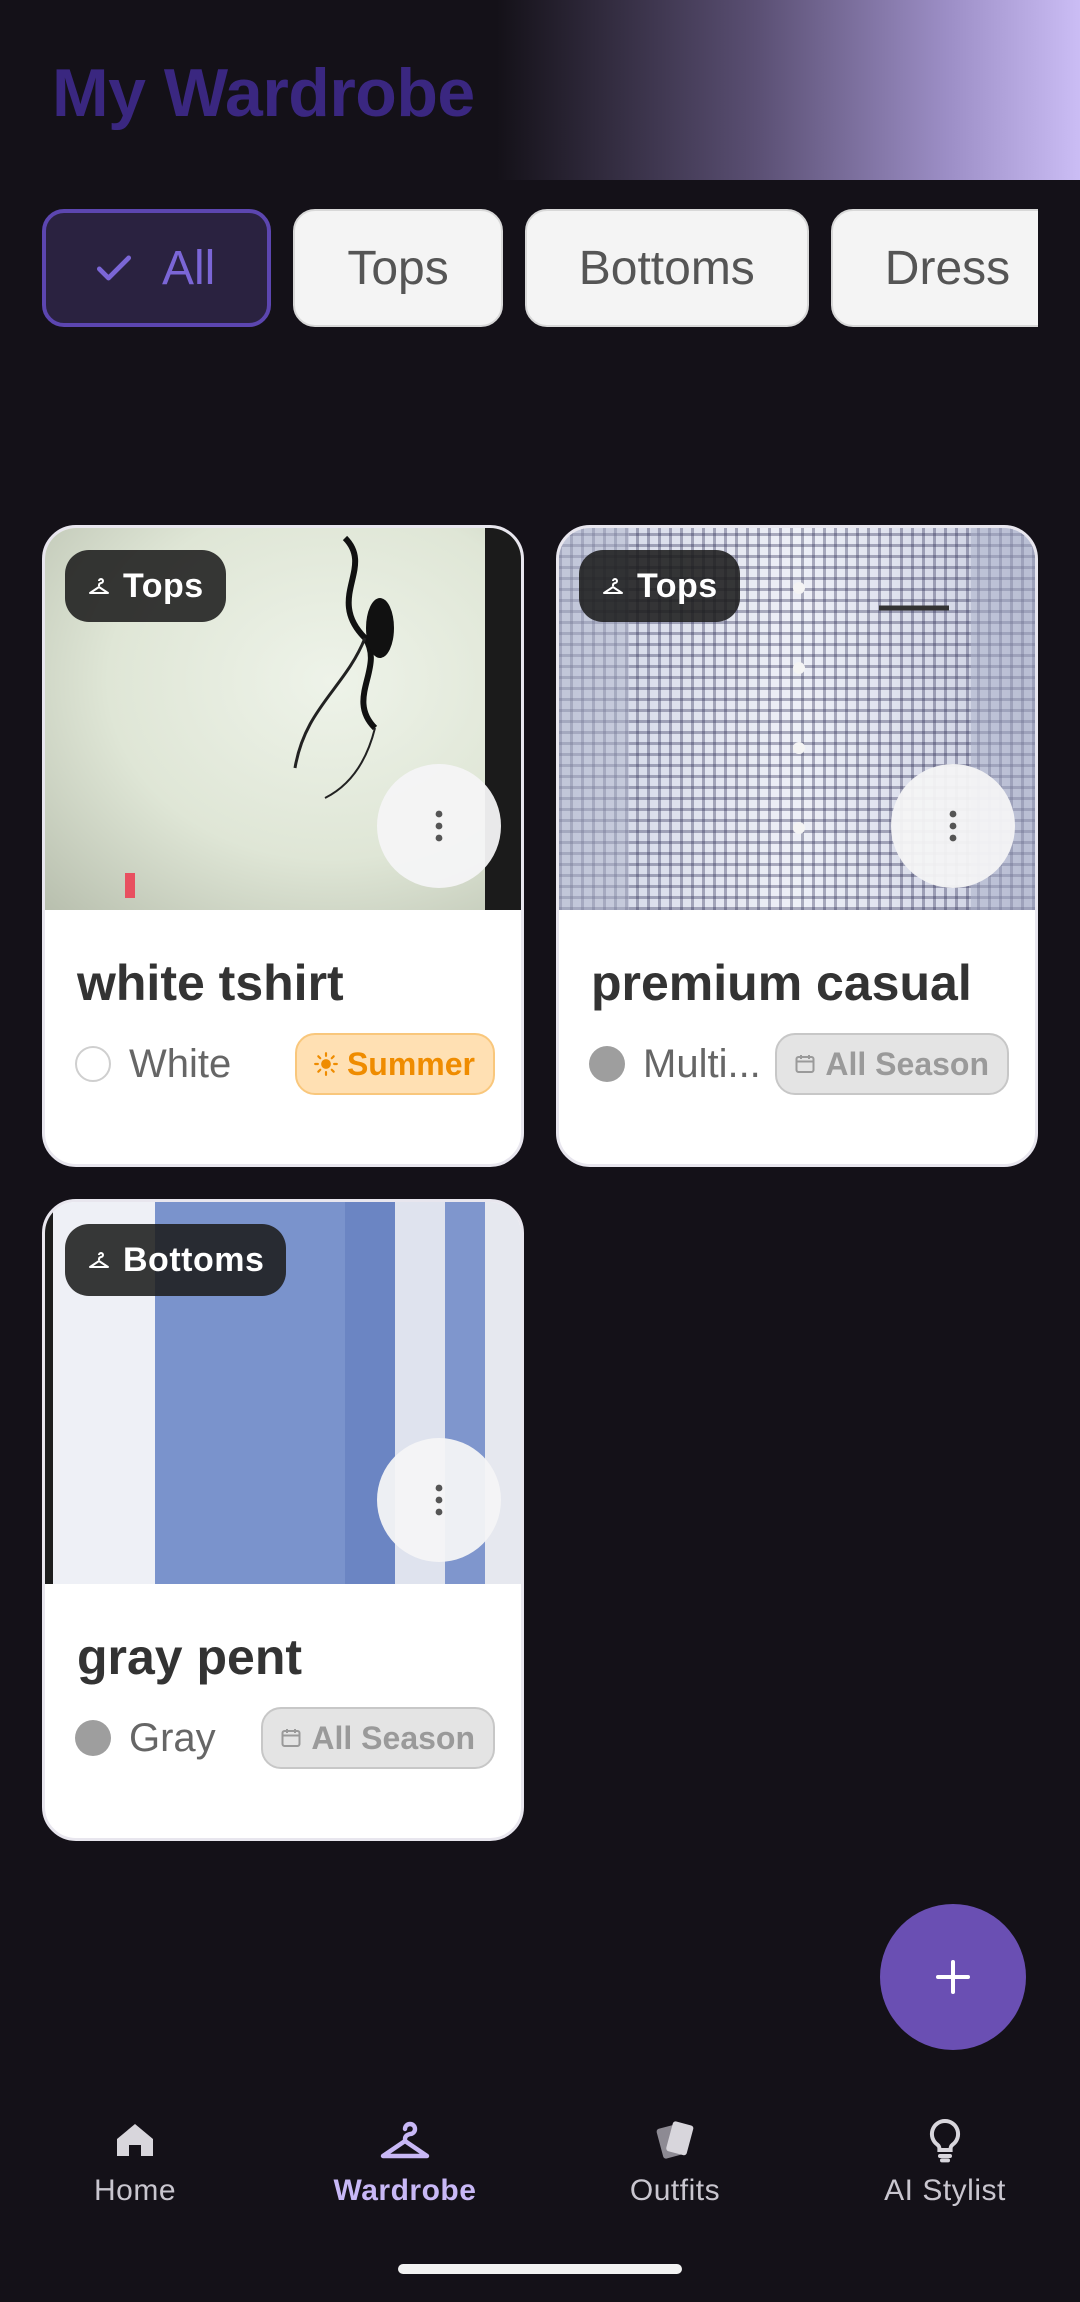 The width and height of the screenshot is (1080, 2302). What do you see at coordinates (194, 1259) in the screenshot?
I see `category-tag-label: Bottoms` at bounding box center [194, 1259].